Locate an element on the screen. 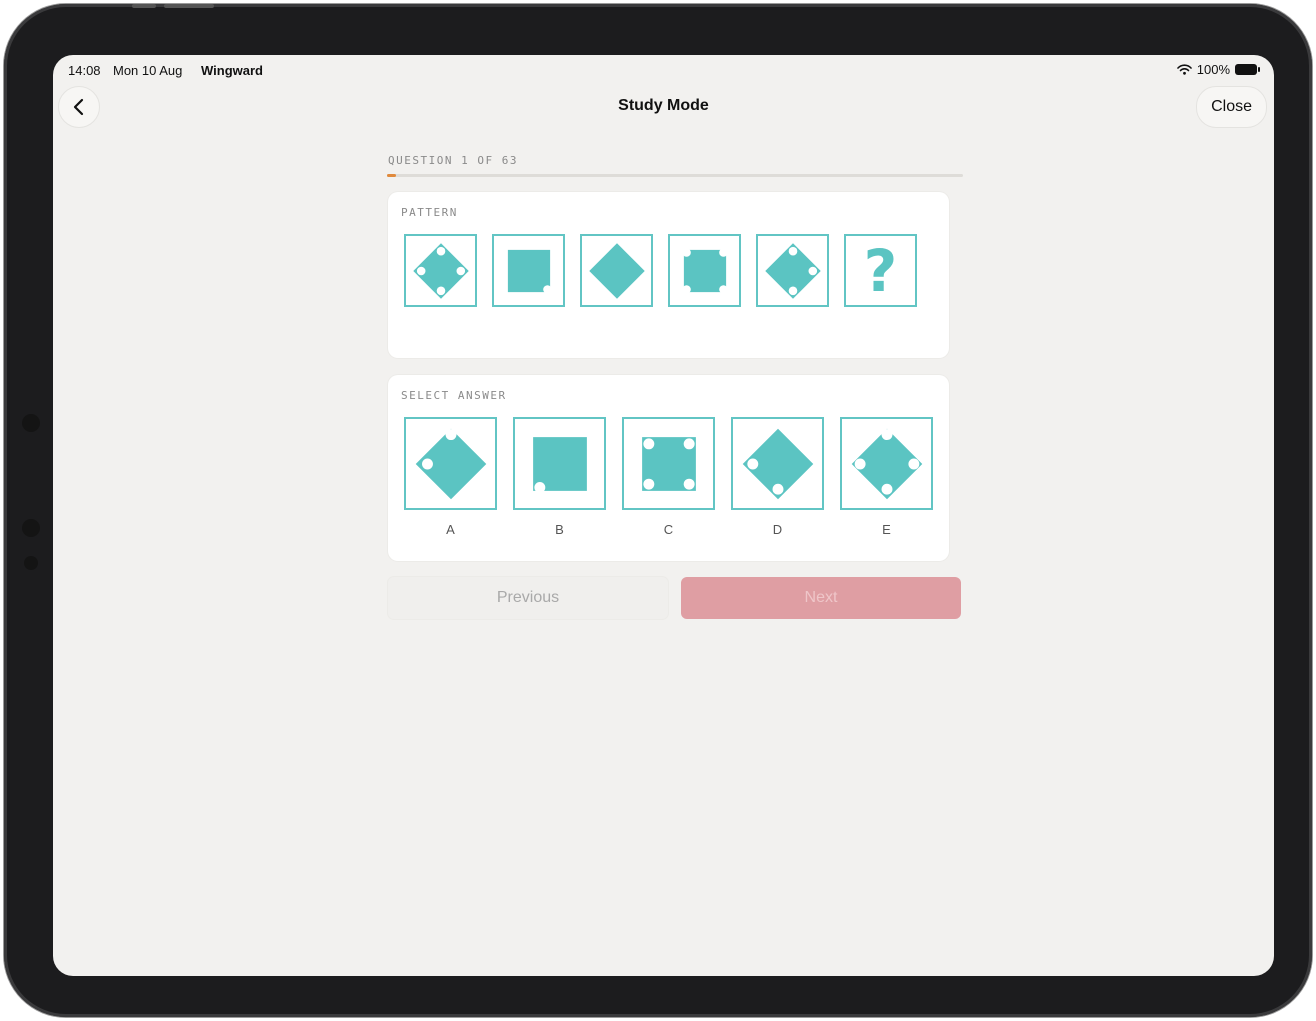 Image resolution: width=1316 pixels, height=1021 pixels. answer-letter: A is located at coordinates (450, 529).